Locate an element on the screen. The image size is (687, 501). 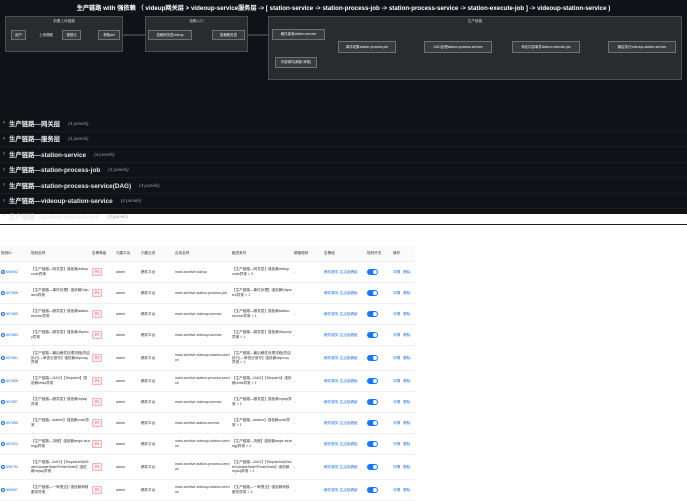
node-user: 用户 is located at coordinates (18, 35).